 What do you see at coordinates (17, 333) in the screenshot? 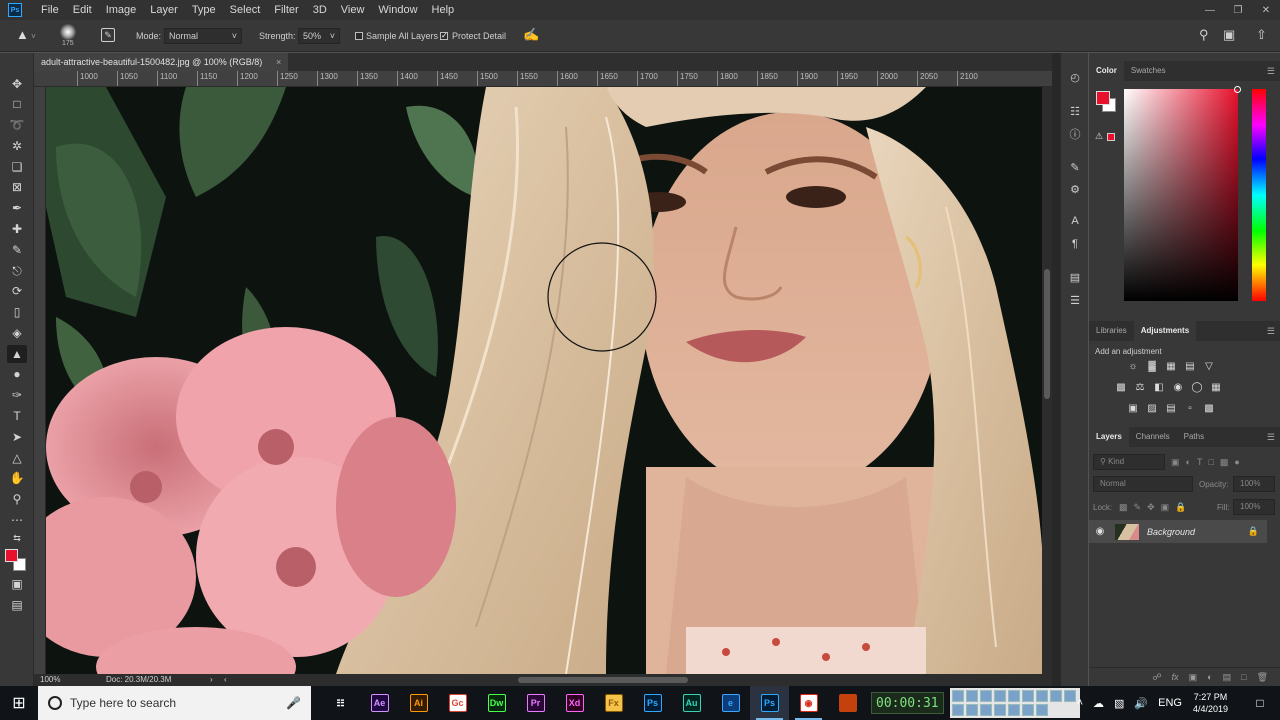
I see `paint-bucket-tool-icon: ◈` at bounding box center [17, 333].